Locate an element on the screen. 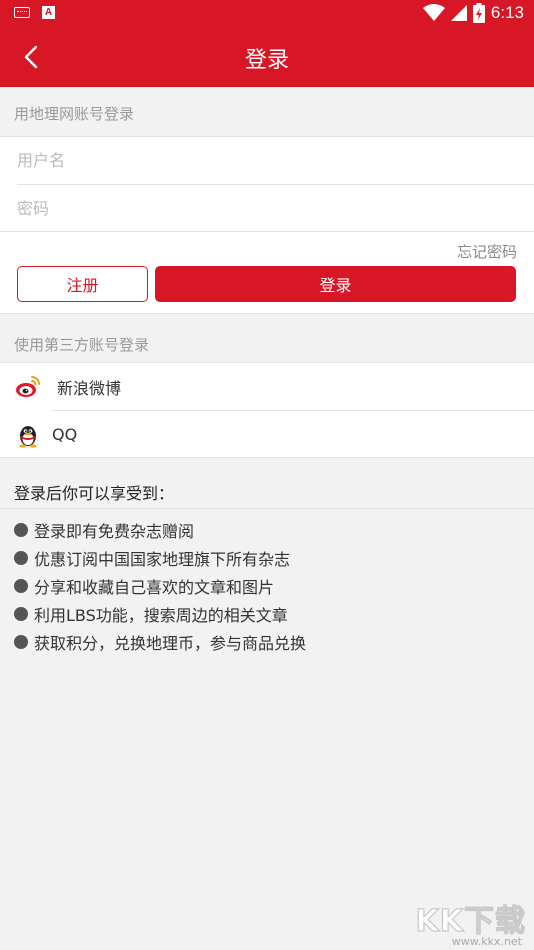 This screenshot has height=950, width=534. status-bar: A 6:13 is located at coordinates (267, 14).